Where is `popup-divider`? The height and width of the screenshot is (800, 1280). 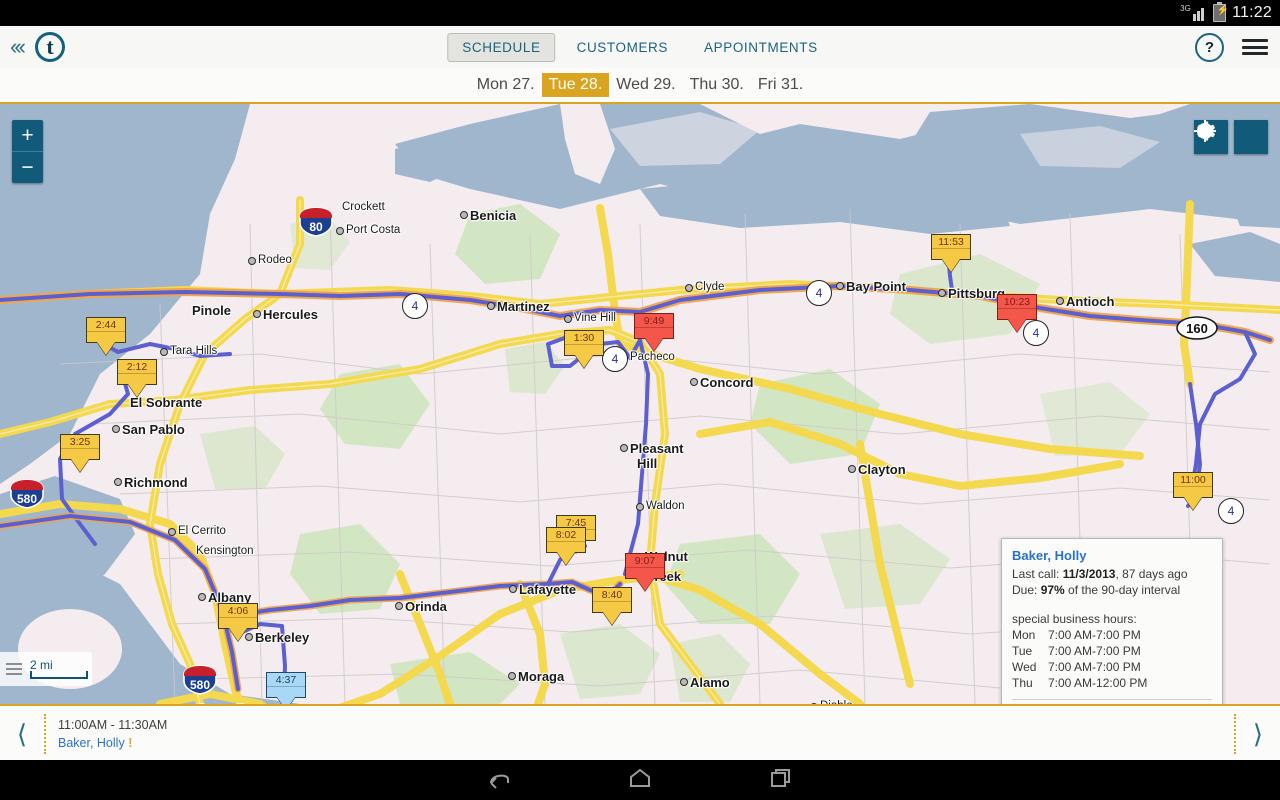
popup-divider is located at coordinates (1112, 699).